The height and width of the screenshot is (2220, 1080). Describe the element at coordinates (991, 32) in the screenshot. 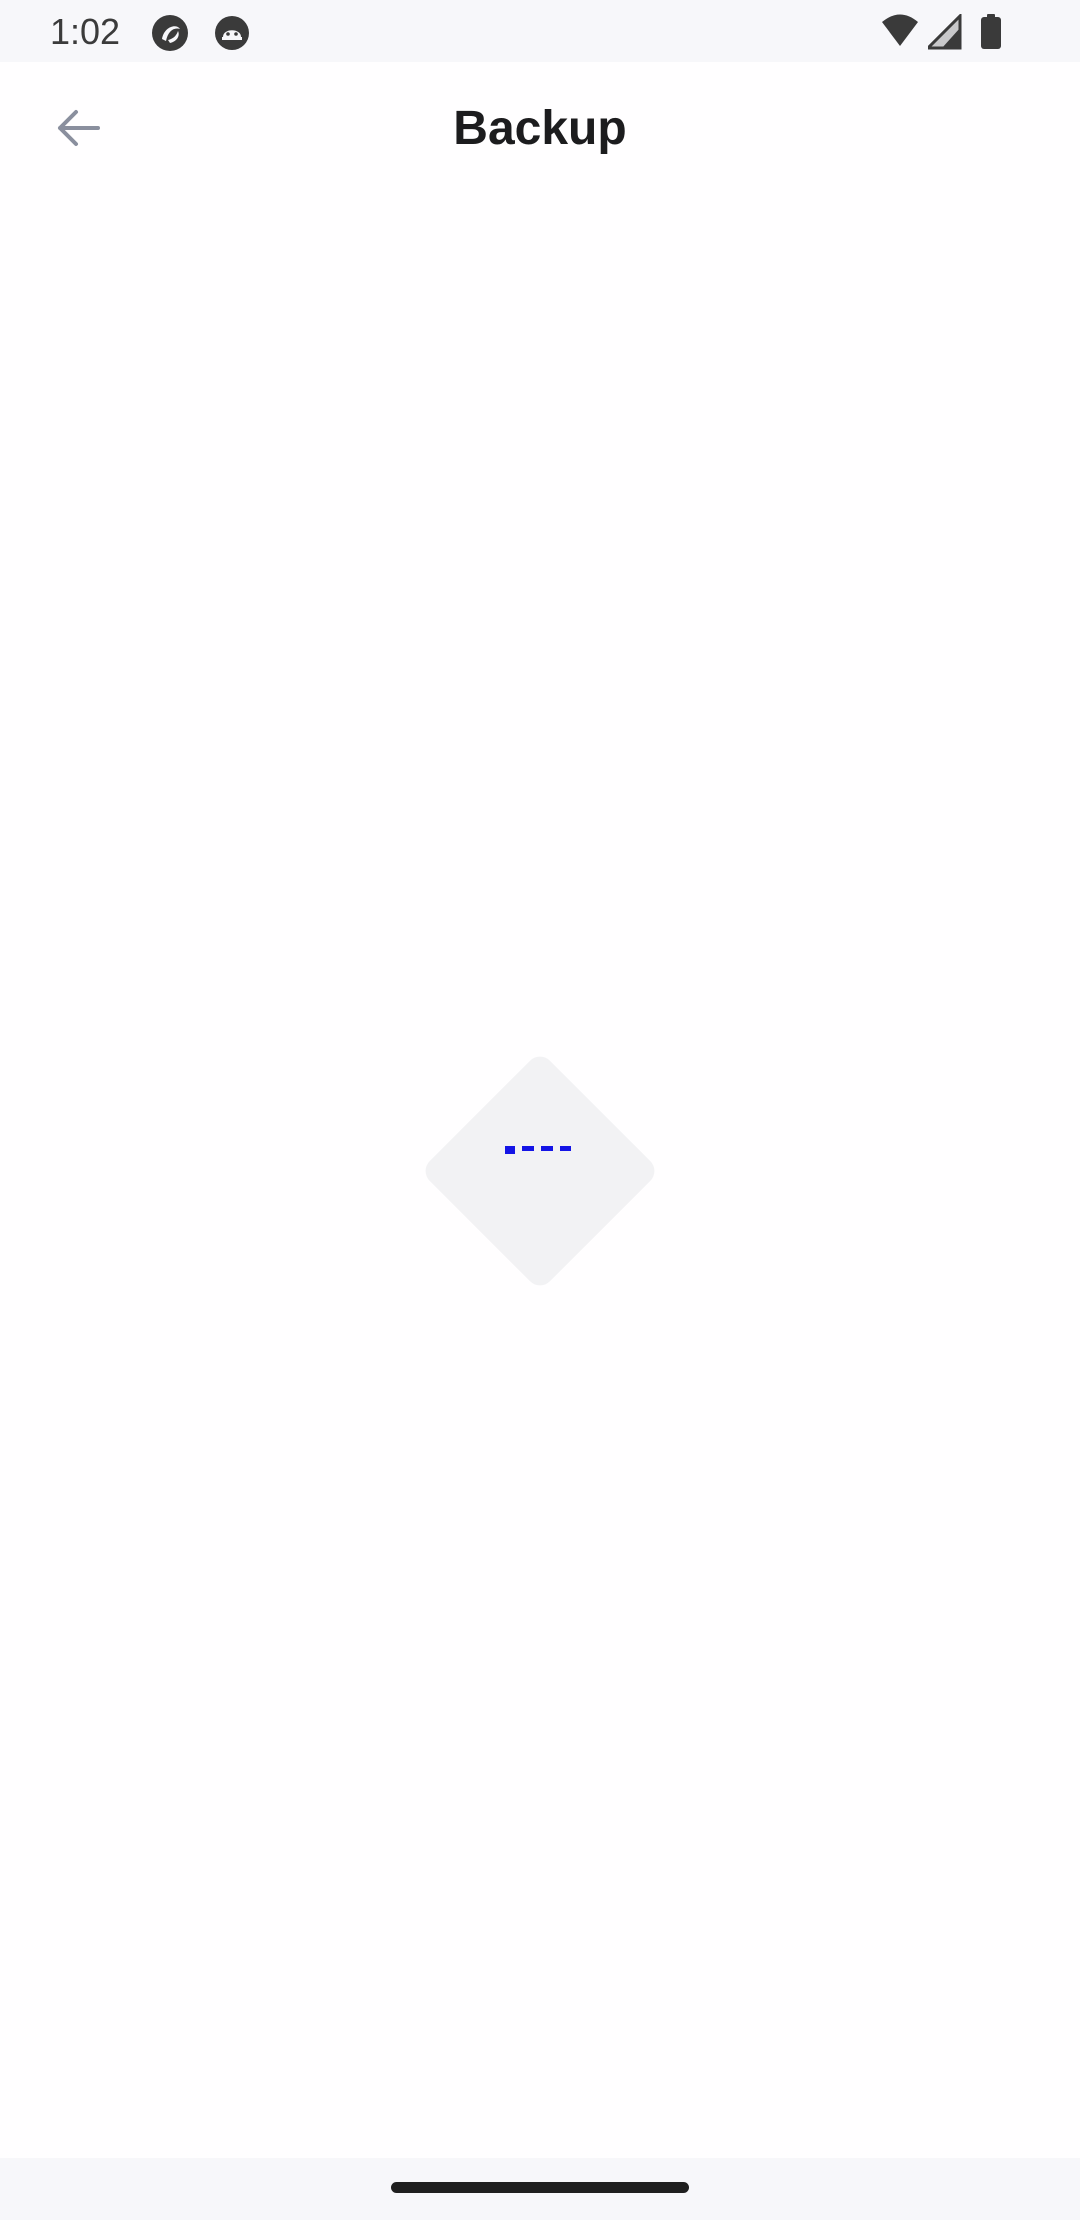

I see `battery-icon` at that location.